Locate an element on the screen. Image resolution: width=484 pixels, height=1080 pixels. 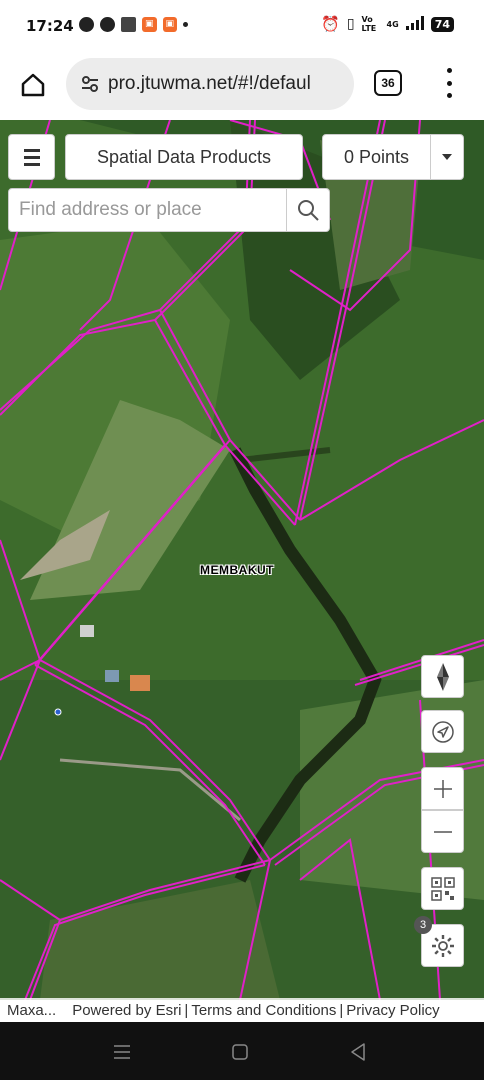
search-button is located at coordinates (307, 210).